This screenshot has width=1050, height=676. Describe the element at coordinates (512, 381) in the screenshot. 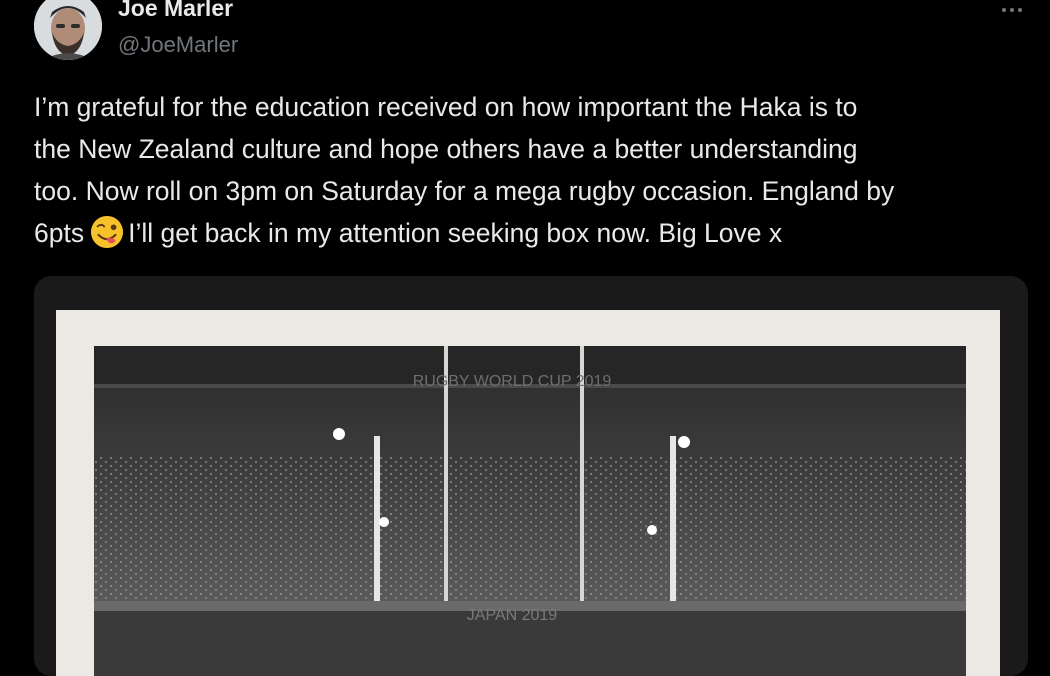

I see `media-banner-top: RUGBY WORLD CUP 2019` at that location.